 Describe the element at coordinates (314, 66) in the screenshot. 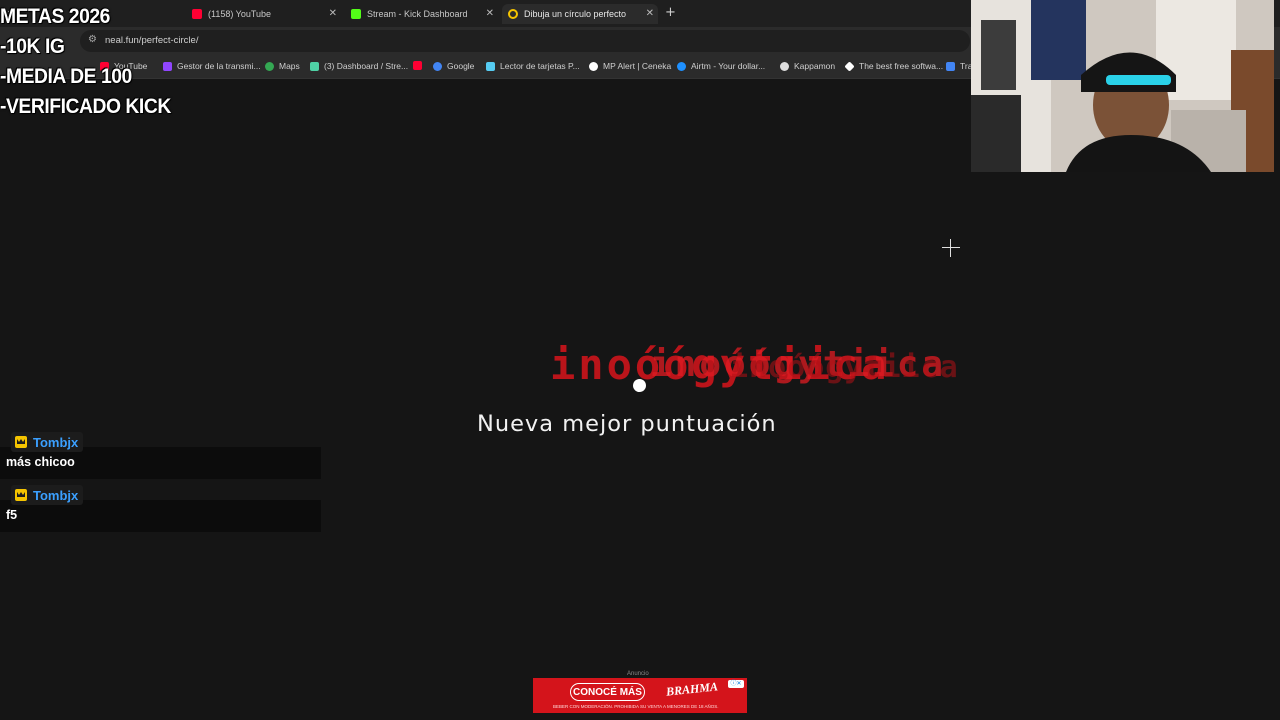

I see `dashboard-icon` at that location.